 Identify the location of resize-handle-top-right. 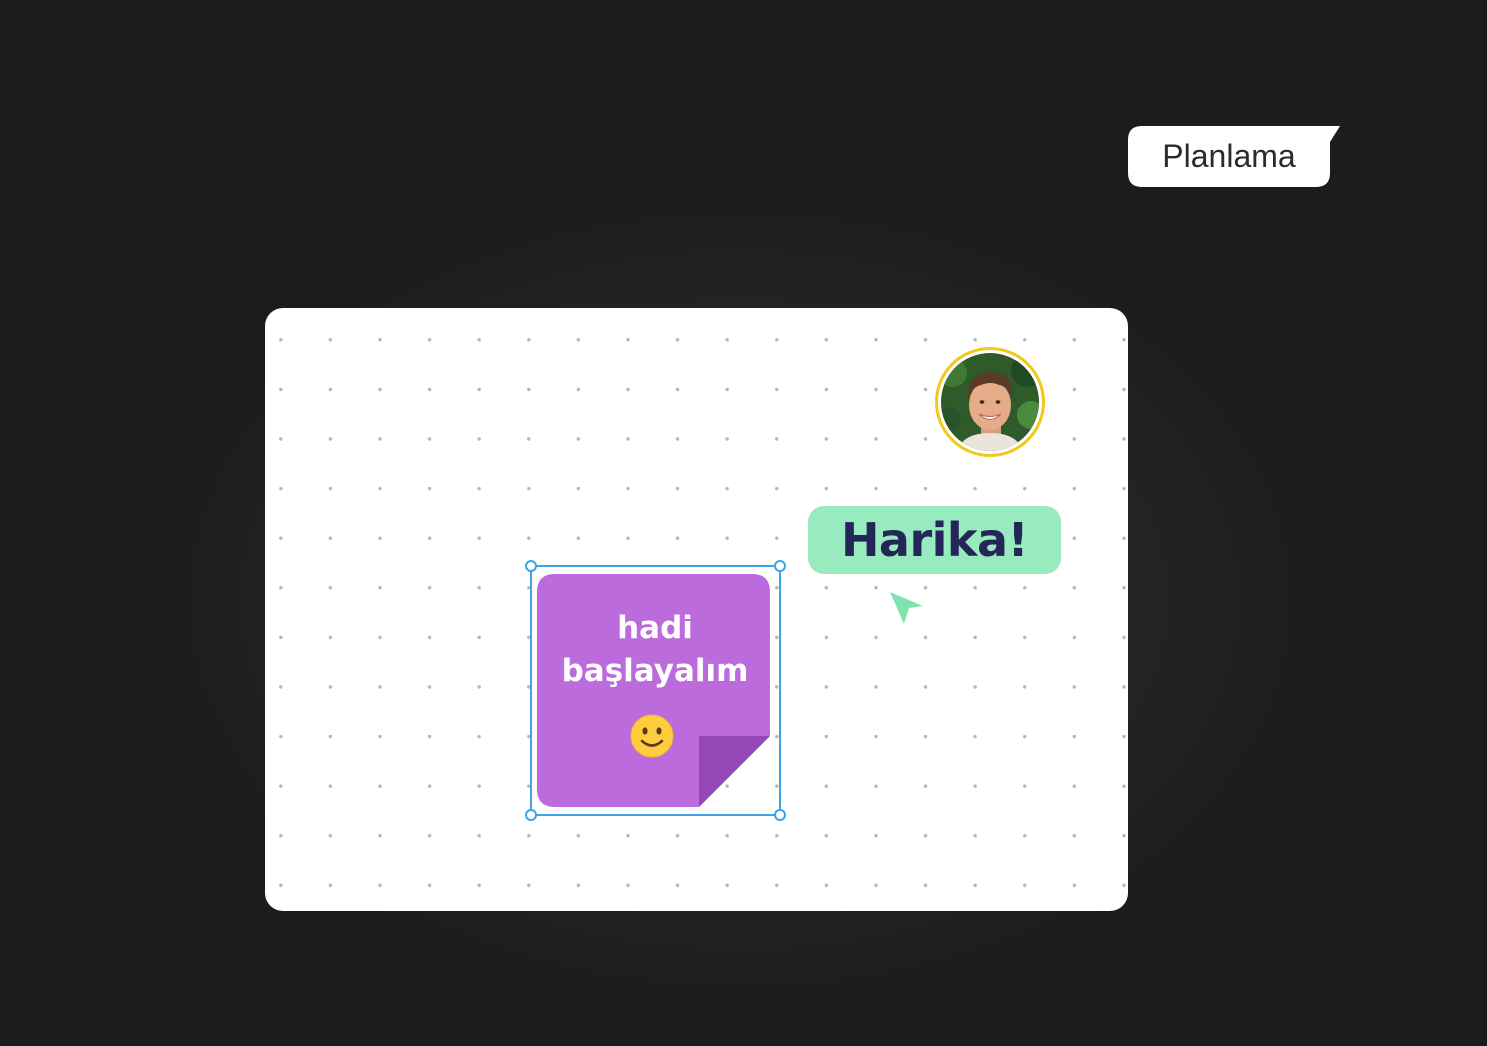
(780, 566).